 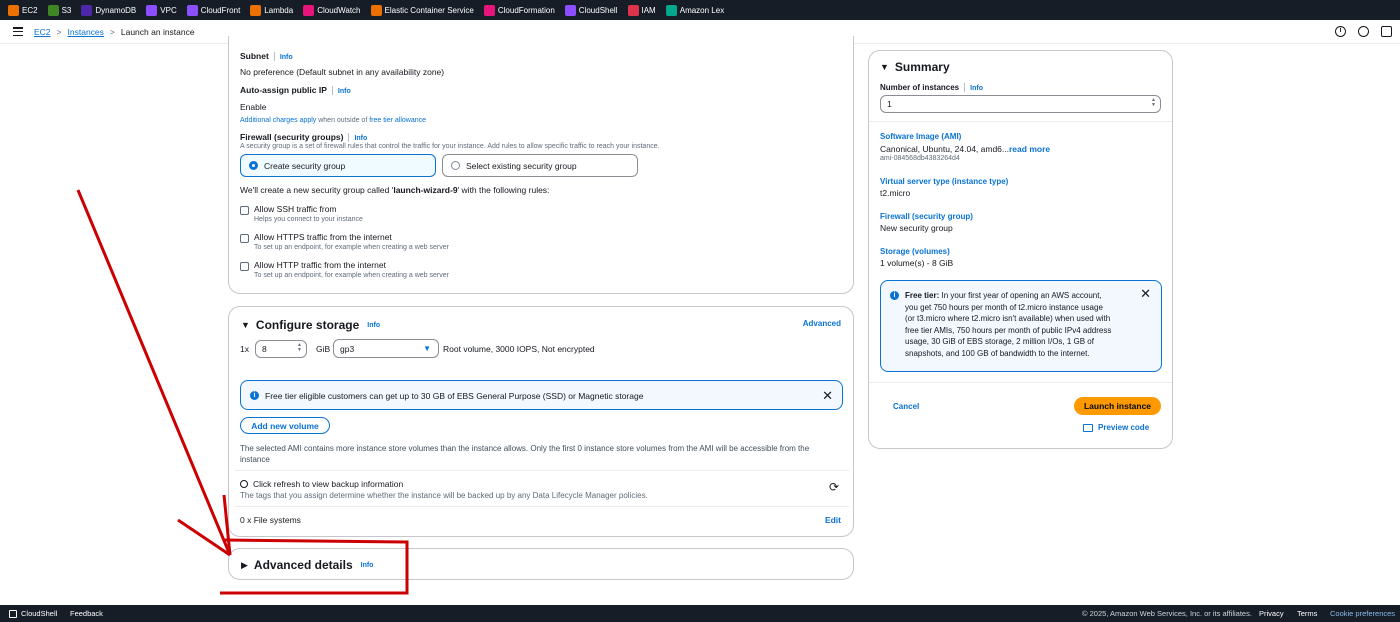 I want to click on feedback-link: Feedback, so click(x=86, y=613).